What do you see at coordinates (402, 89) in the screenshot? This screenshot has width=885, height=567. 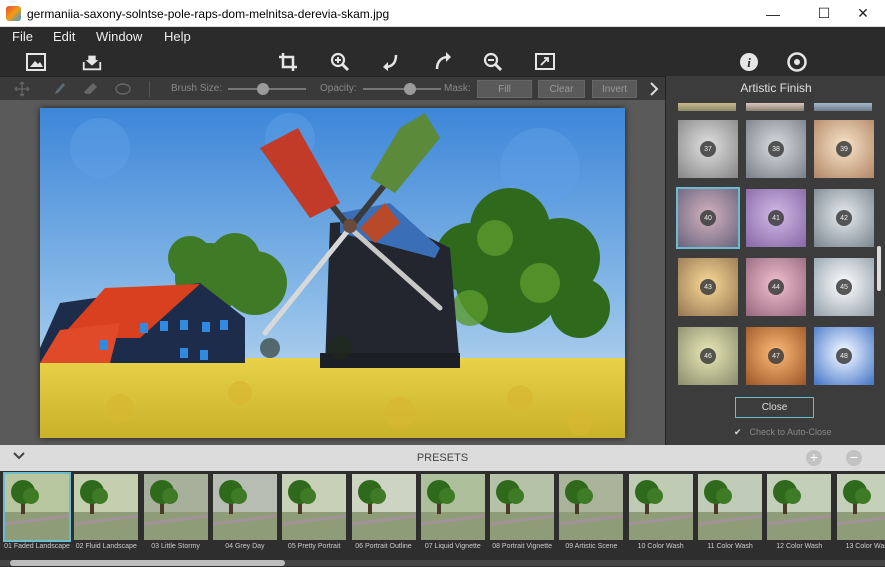 I see `opacity-slider` at bounding box center [402, 89].